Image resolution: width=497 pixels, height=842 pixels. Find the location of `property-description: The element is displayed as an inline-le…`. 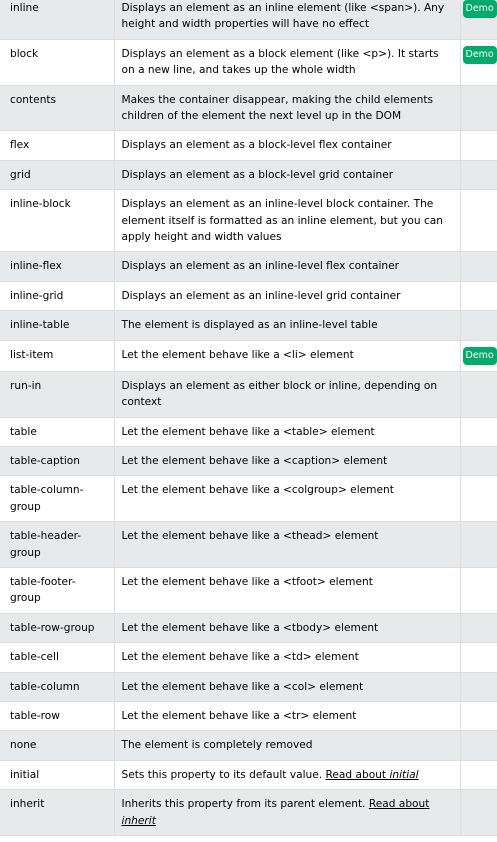

property-description: The element is displayed as an inline-le… is located at coordinates (287, 325).